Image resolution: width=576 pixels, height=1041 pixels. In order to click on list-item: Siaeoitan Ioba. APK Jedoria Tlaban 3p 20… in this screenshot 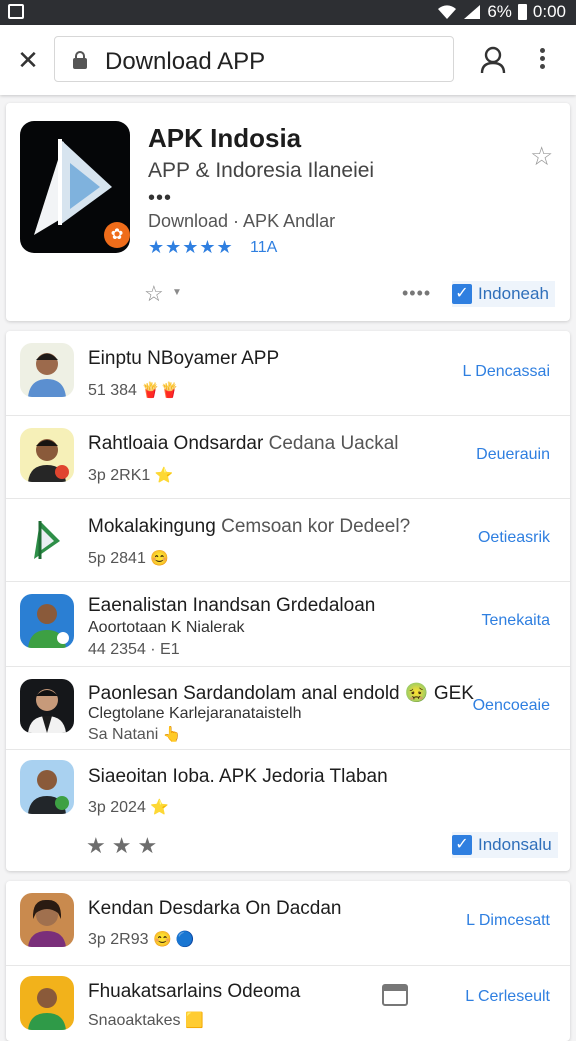, I will do `click(288, 810)`.